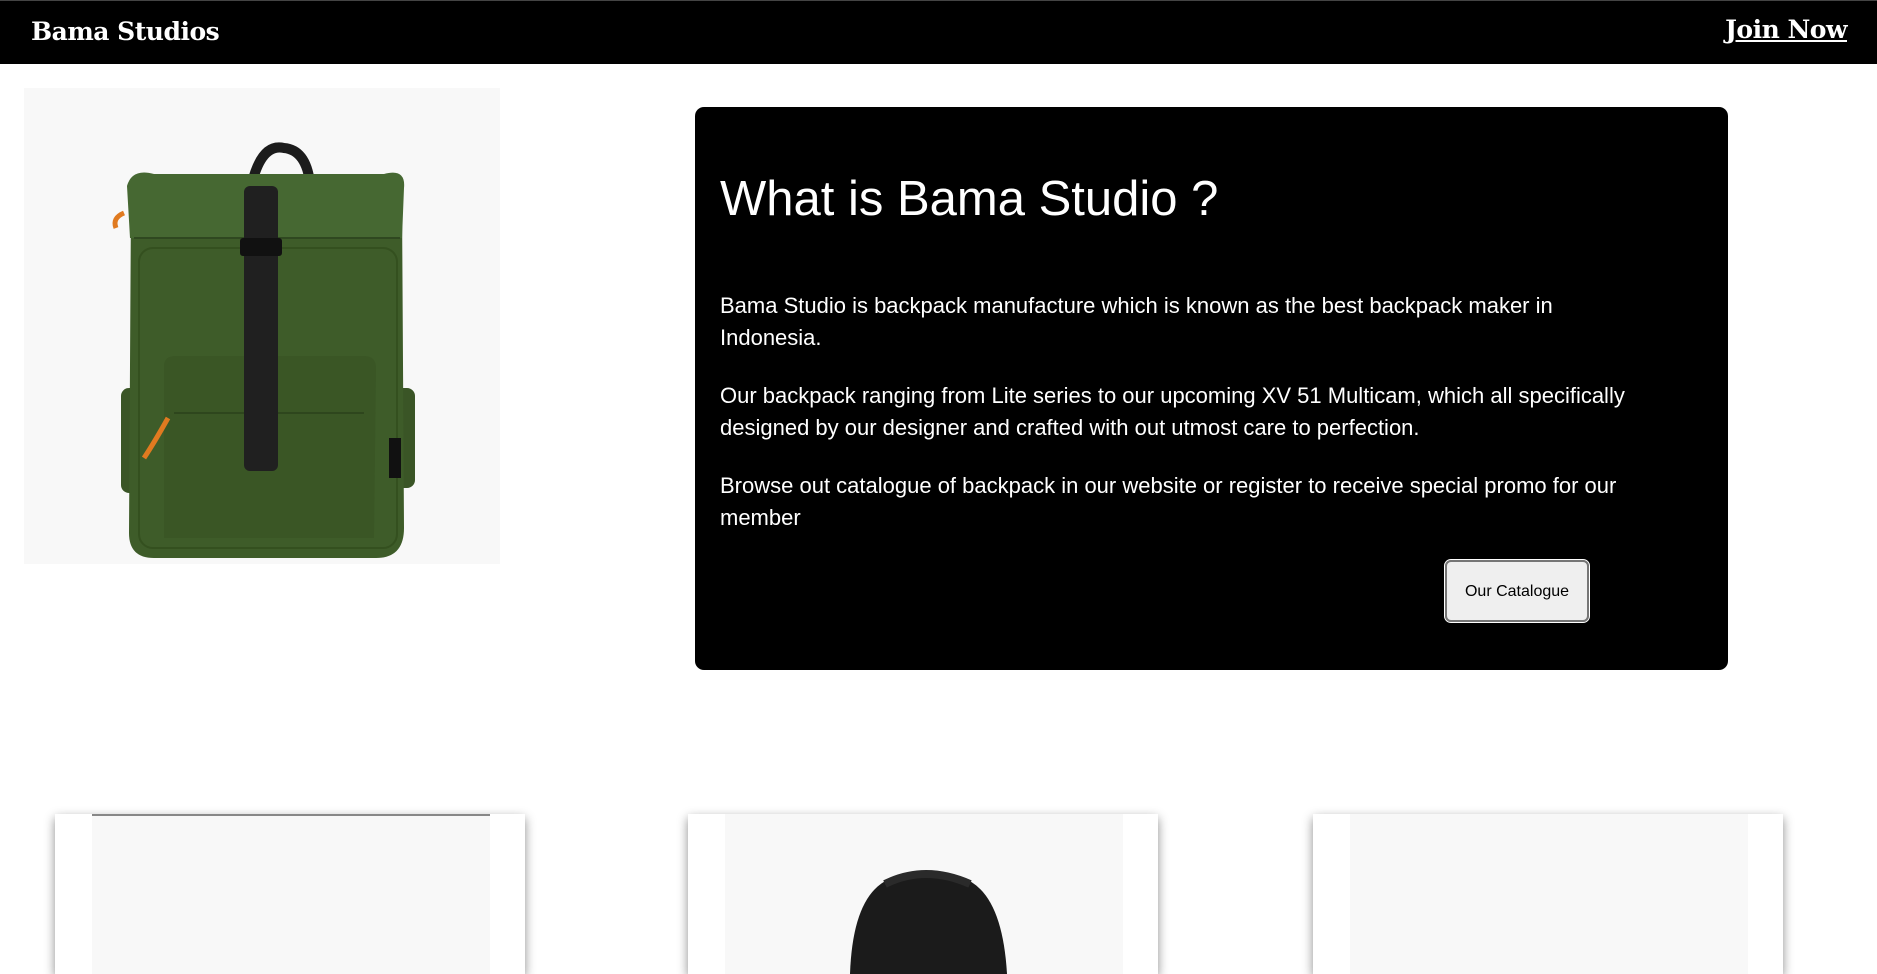 The height and width of the screenshot is (974, 1877). What do you see at coordinates (1517, 591) in the screenshot?
I see `our-catalogue-button: Our Catalogue` at bounding box center [1517, 591].